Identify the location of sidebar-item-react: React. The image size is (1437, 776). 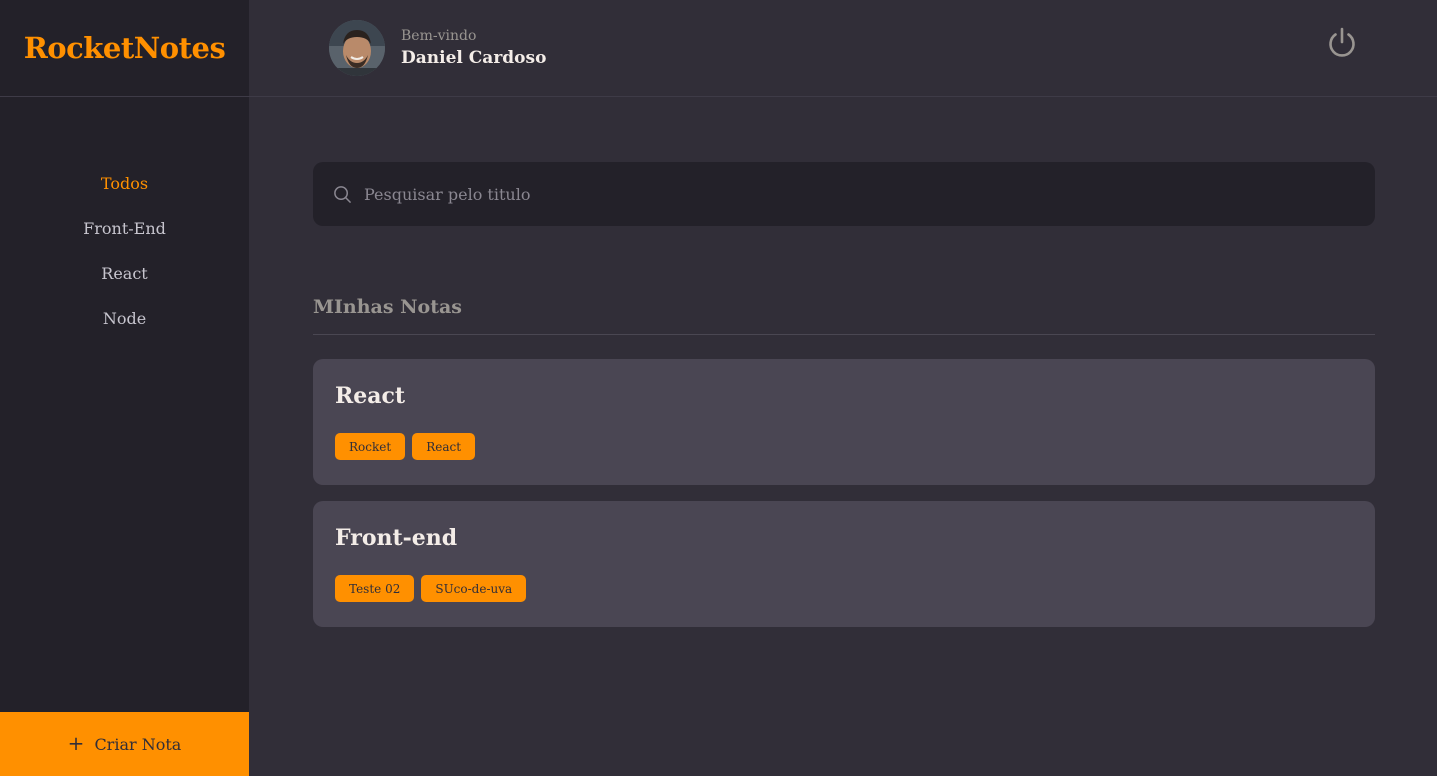
(124, 273).